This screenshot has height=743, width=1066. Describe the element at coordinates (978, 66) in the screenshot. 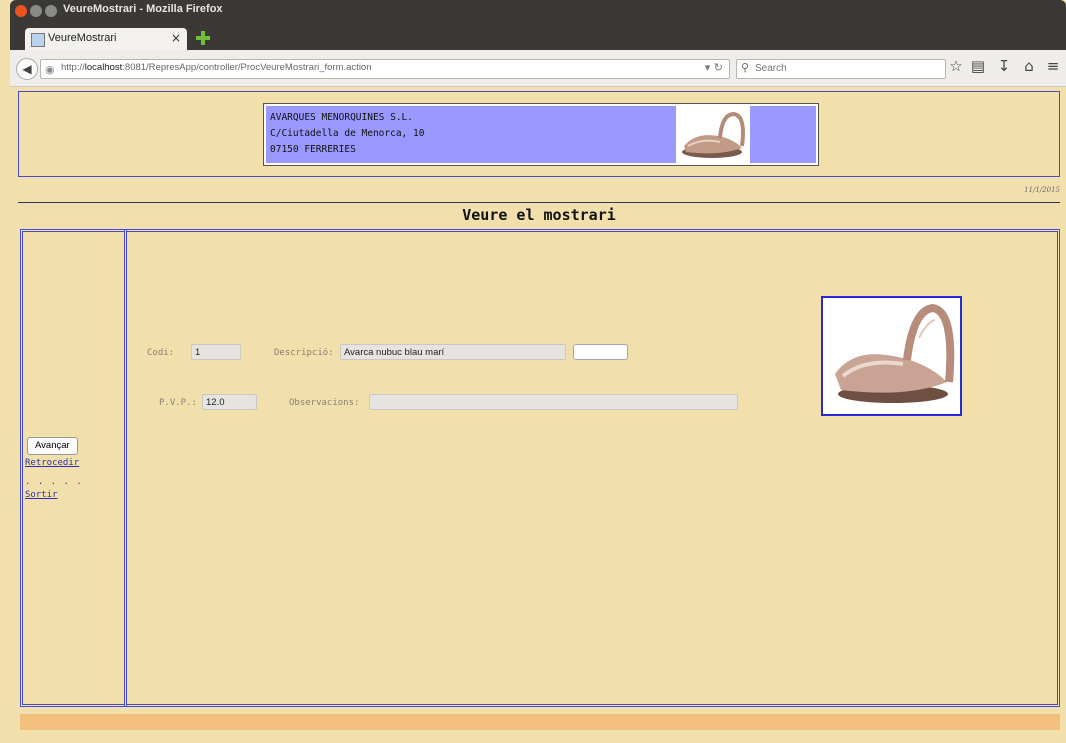

I see `reading-list-icon: ▤` at that location.